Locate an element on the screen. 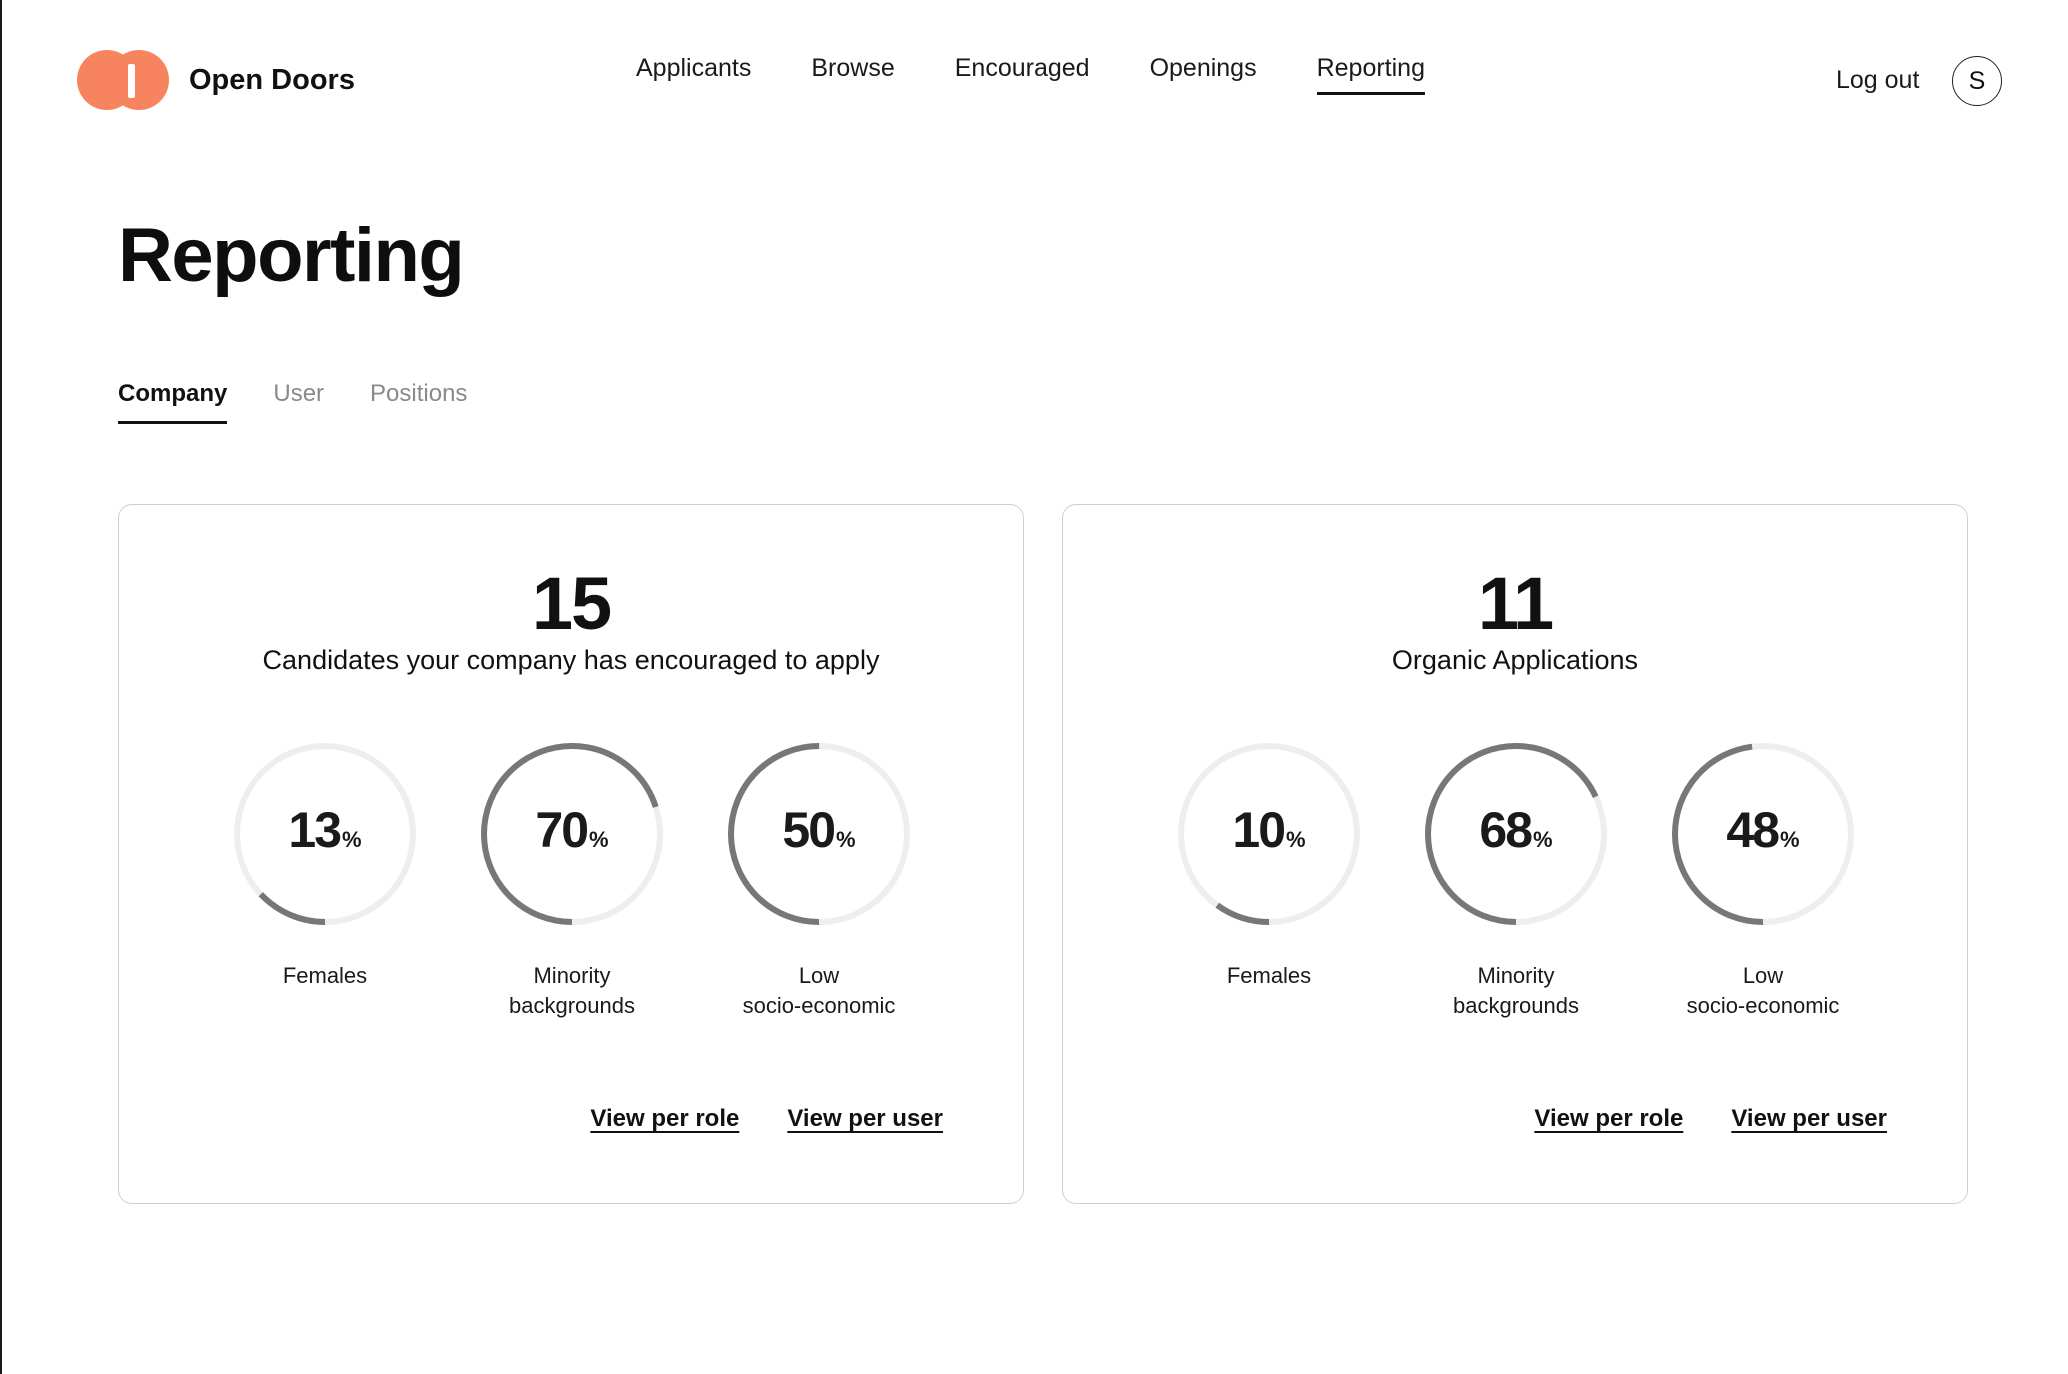 The height and width of the screenshot is (1374, 2068). brand-name: Open Doors is located at coordinates (272, 79).